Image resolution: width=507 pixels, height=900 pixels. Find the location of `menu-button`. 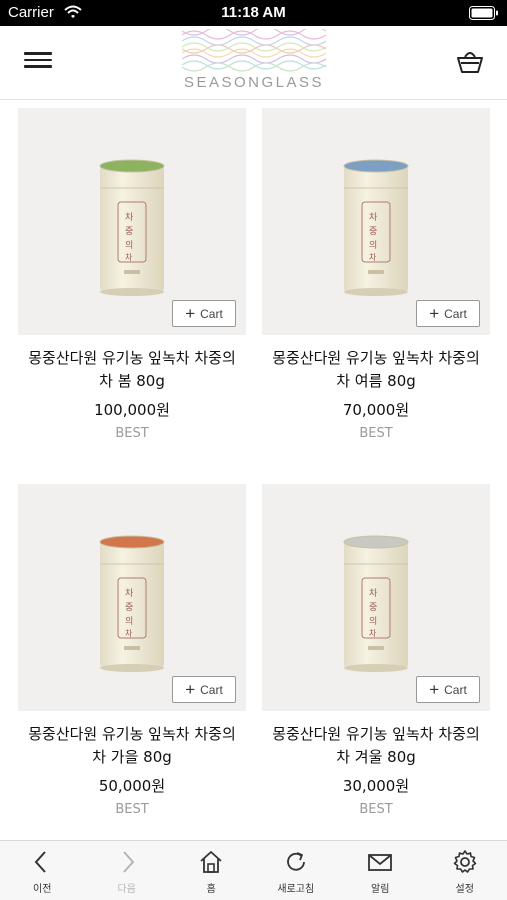

menu-button is located at coordinates (38, 61).